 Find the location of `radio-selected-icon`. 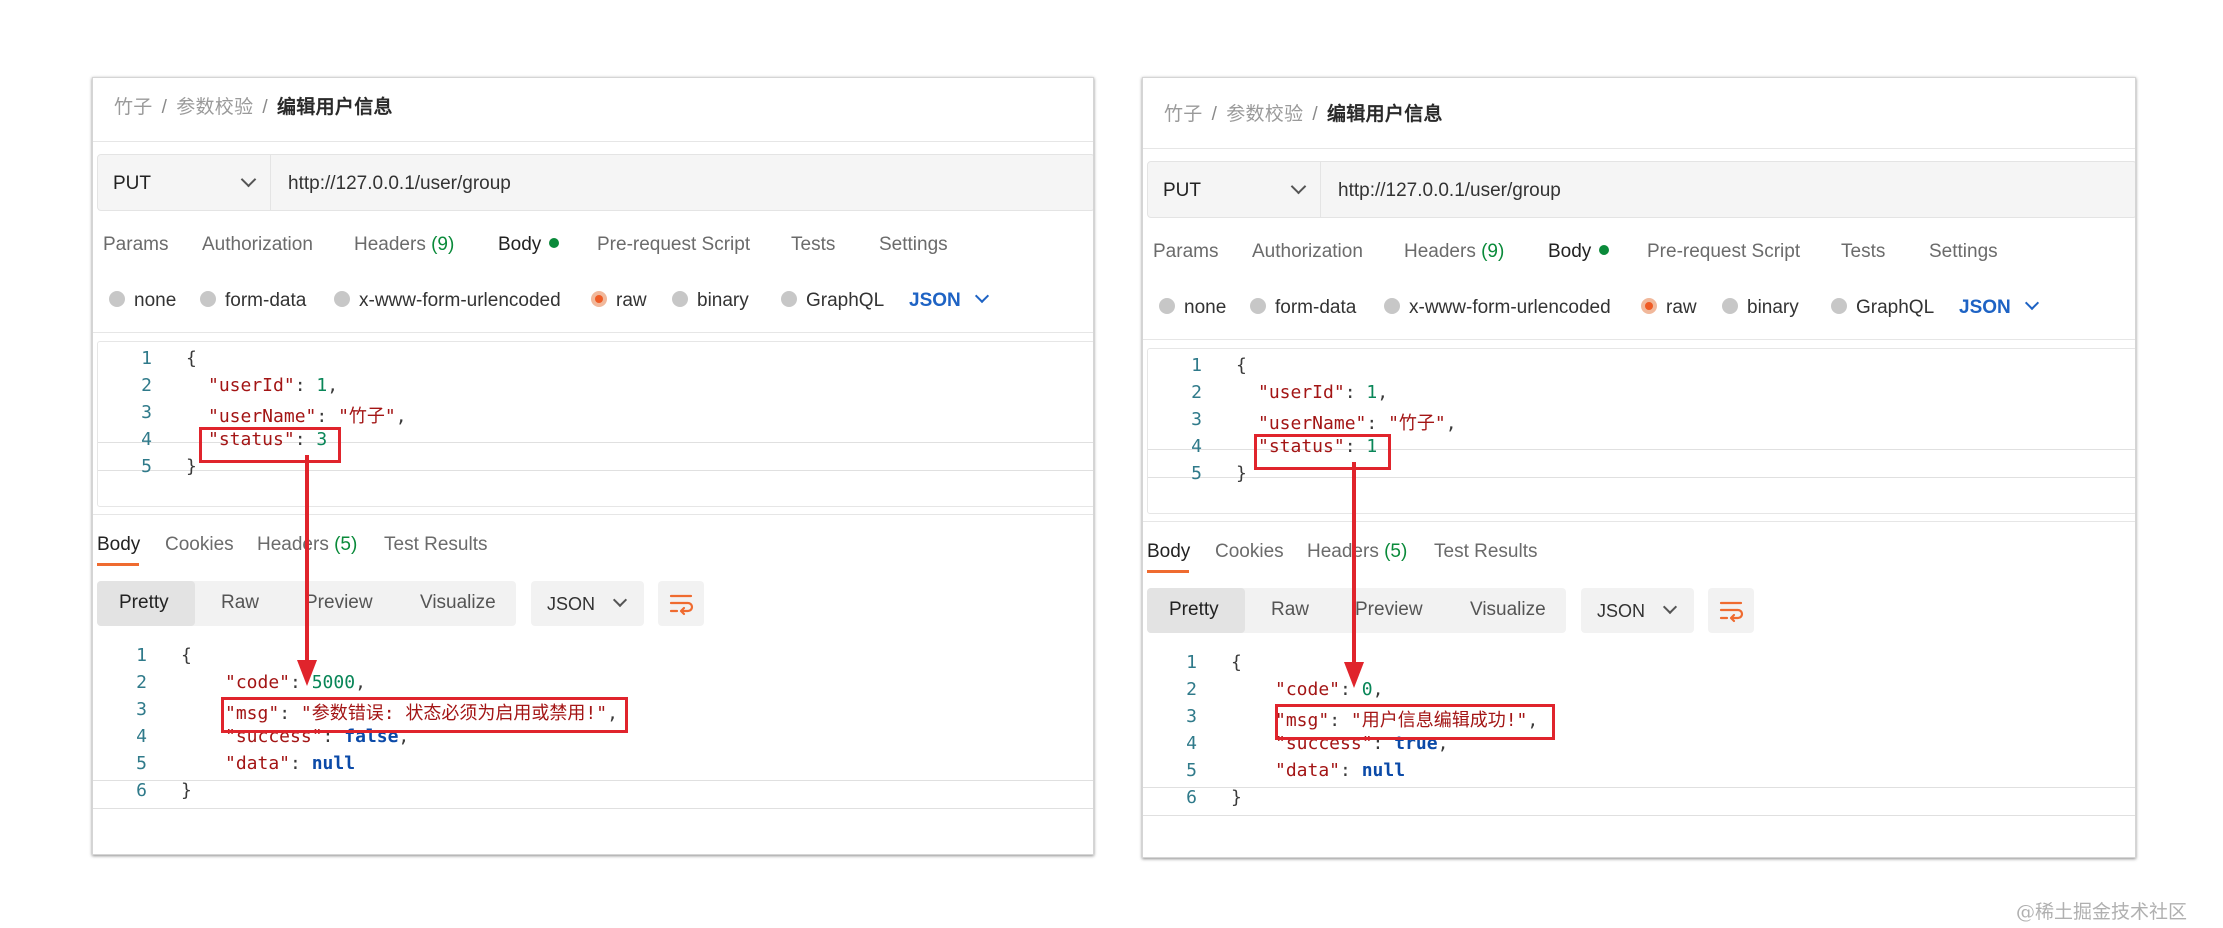

radio-selected-icon is located at coordinates (599, 298).